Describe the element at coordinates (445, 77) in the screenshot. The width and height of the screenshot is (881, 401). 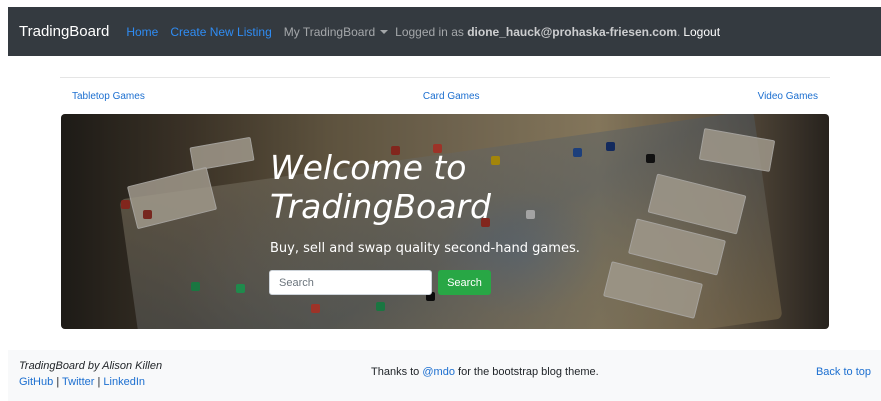
I see `category-divider` at that location.